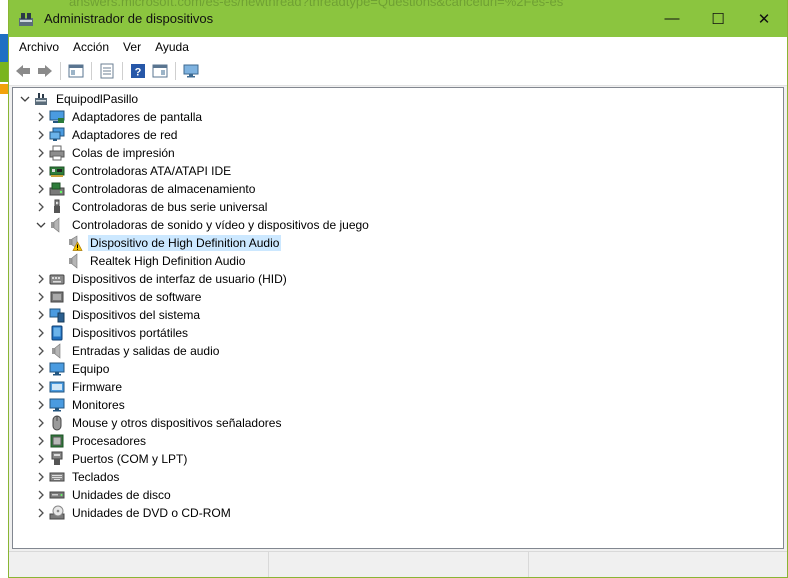 The image size is (788, 578). I want to click on view-window-icon, so click(160, 71).